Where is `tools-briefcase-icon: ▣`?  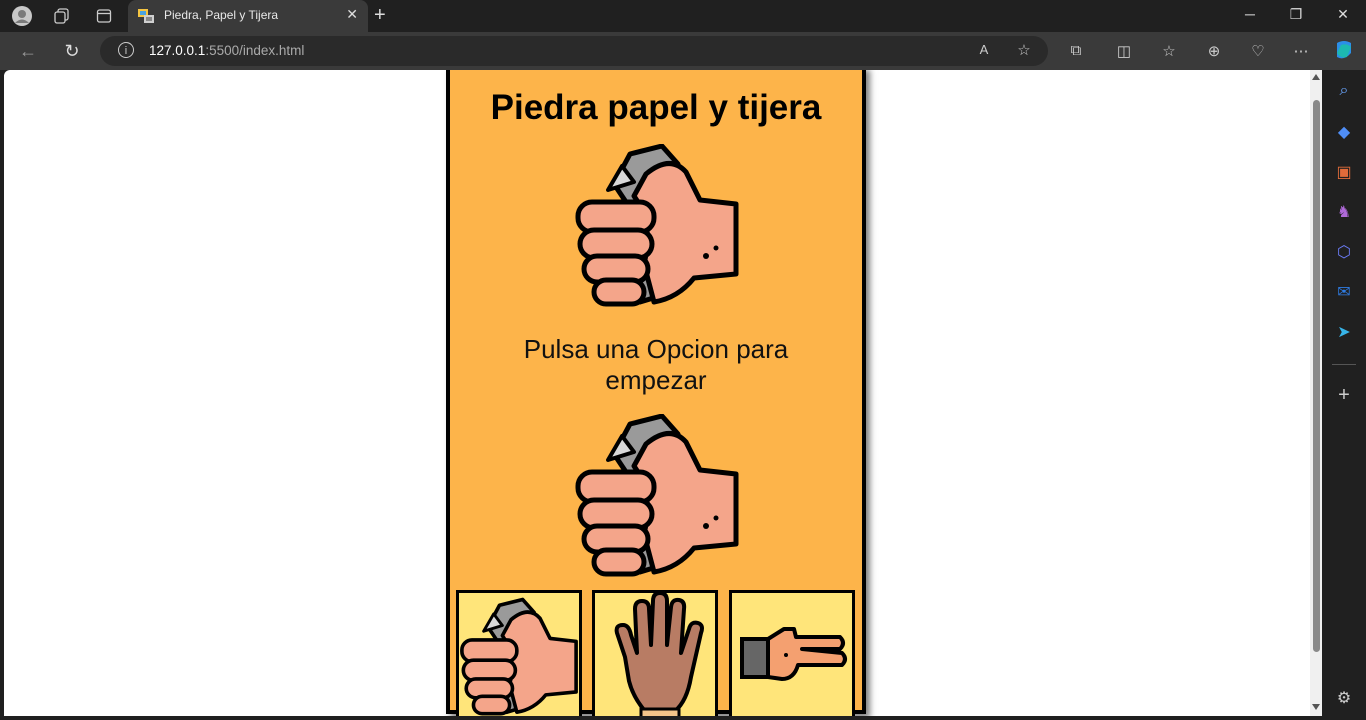 tools-briefcase-icon: ▣ is located at coordinates (1344, 172).